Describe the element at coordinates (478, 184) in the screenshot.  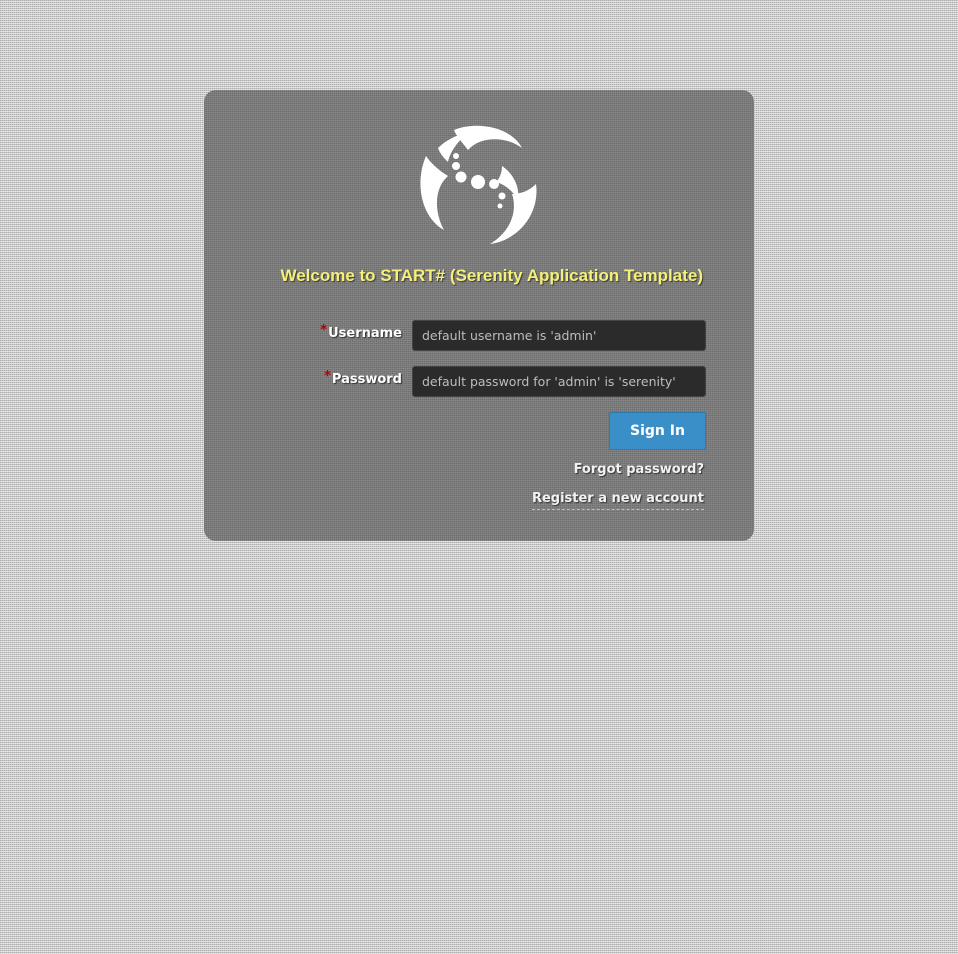
I see `serenity-logo-icon` at that location.